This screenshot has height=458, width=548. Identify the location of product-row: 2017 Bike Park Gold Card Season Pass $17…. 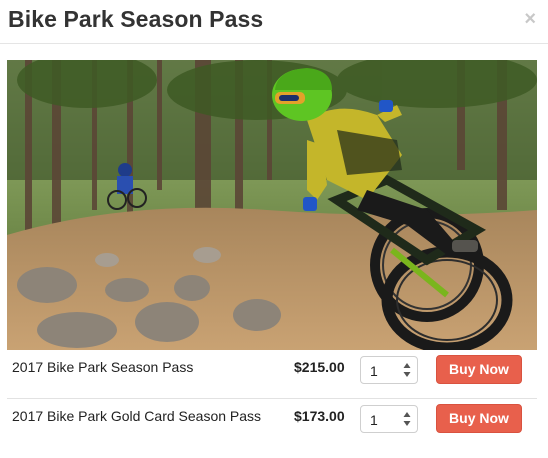
(272, 423).